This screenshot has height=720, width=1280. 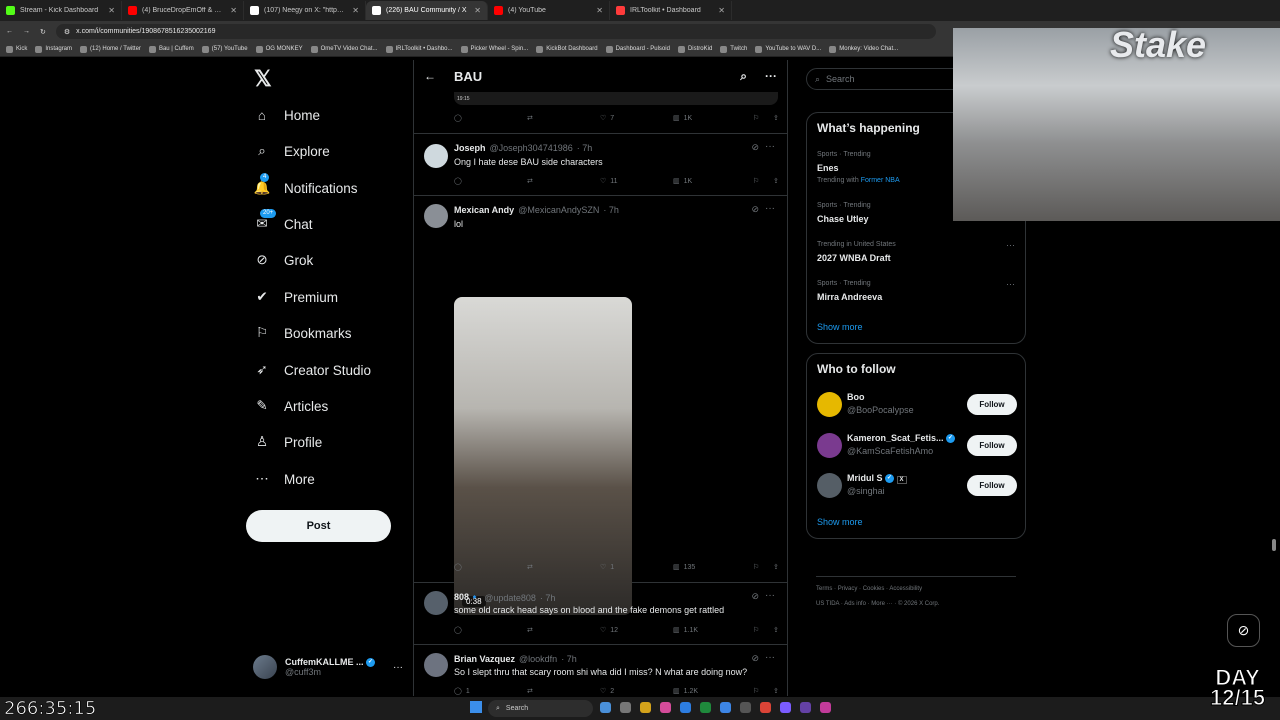 What do you see at coordinates (263, 79) in the screenshot?
I see `x-logo-icon: 𝕏` at bounding box center [263, 79].